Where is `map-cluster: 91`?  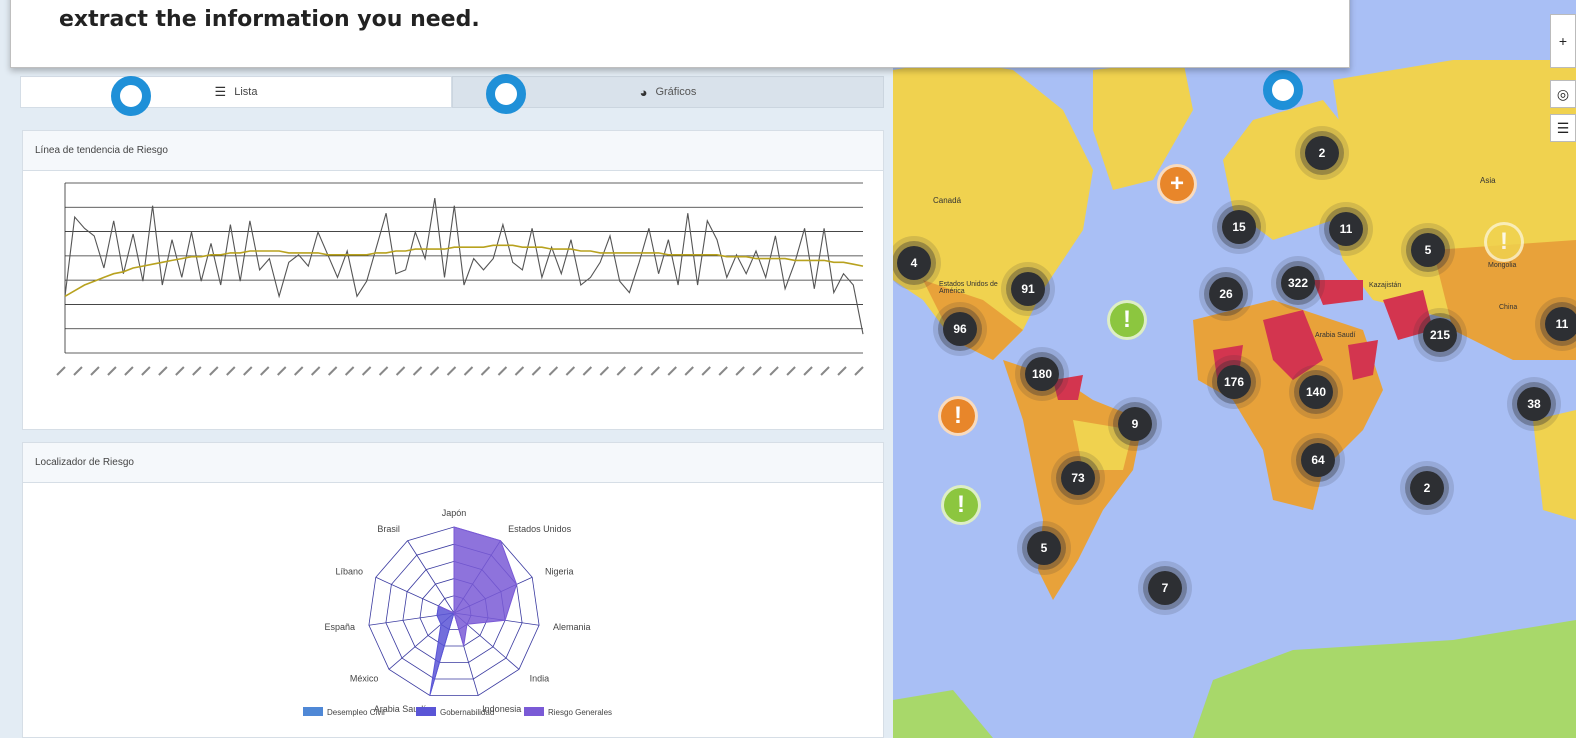 map-cluster: 91 is located at coordinates (1028, 289).